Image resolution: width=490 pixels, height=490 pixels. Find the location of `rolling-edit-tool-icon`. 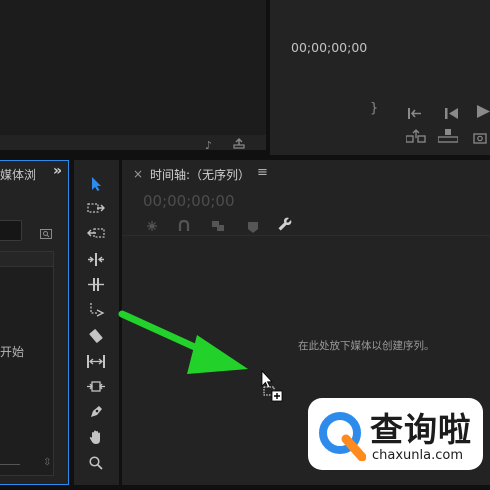

rolling-edit-tool-icon is located at coordinates (96, 259).